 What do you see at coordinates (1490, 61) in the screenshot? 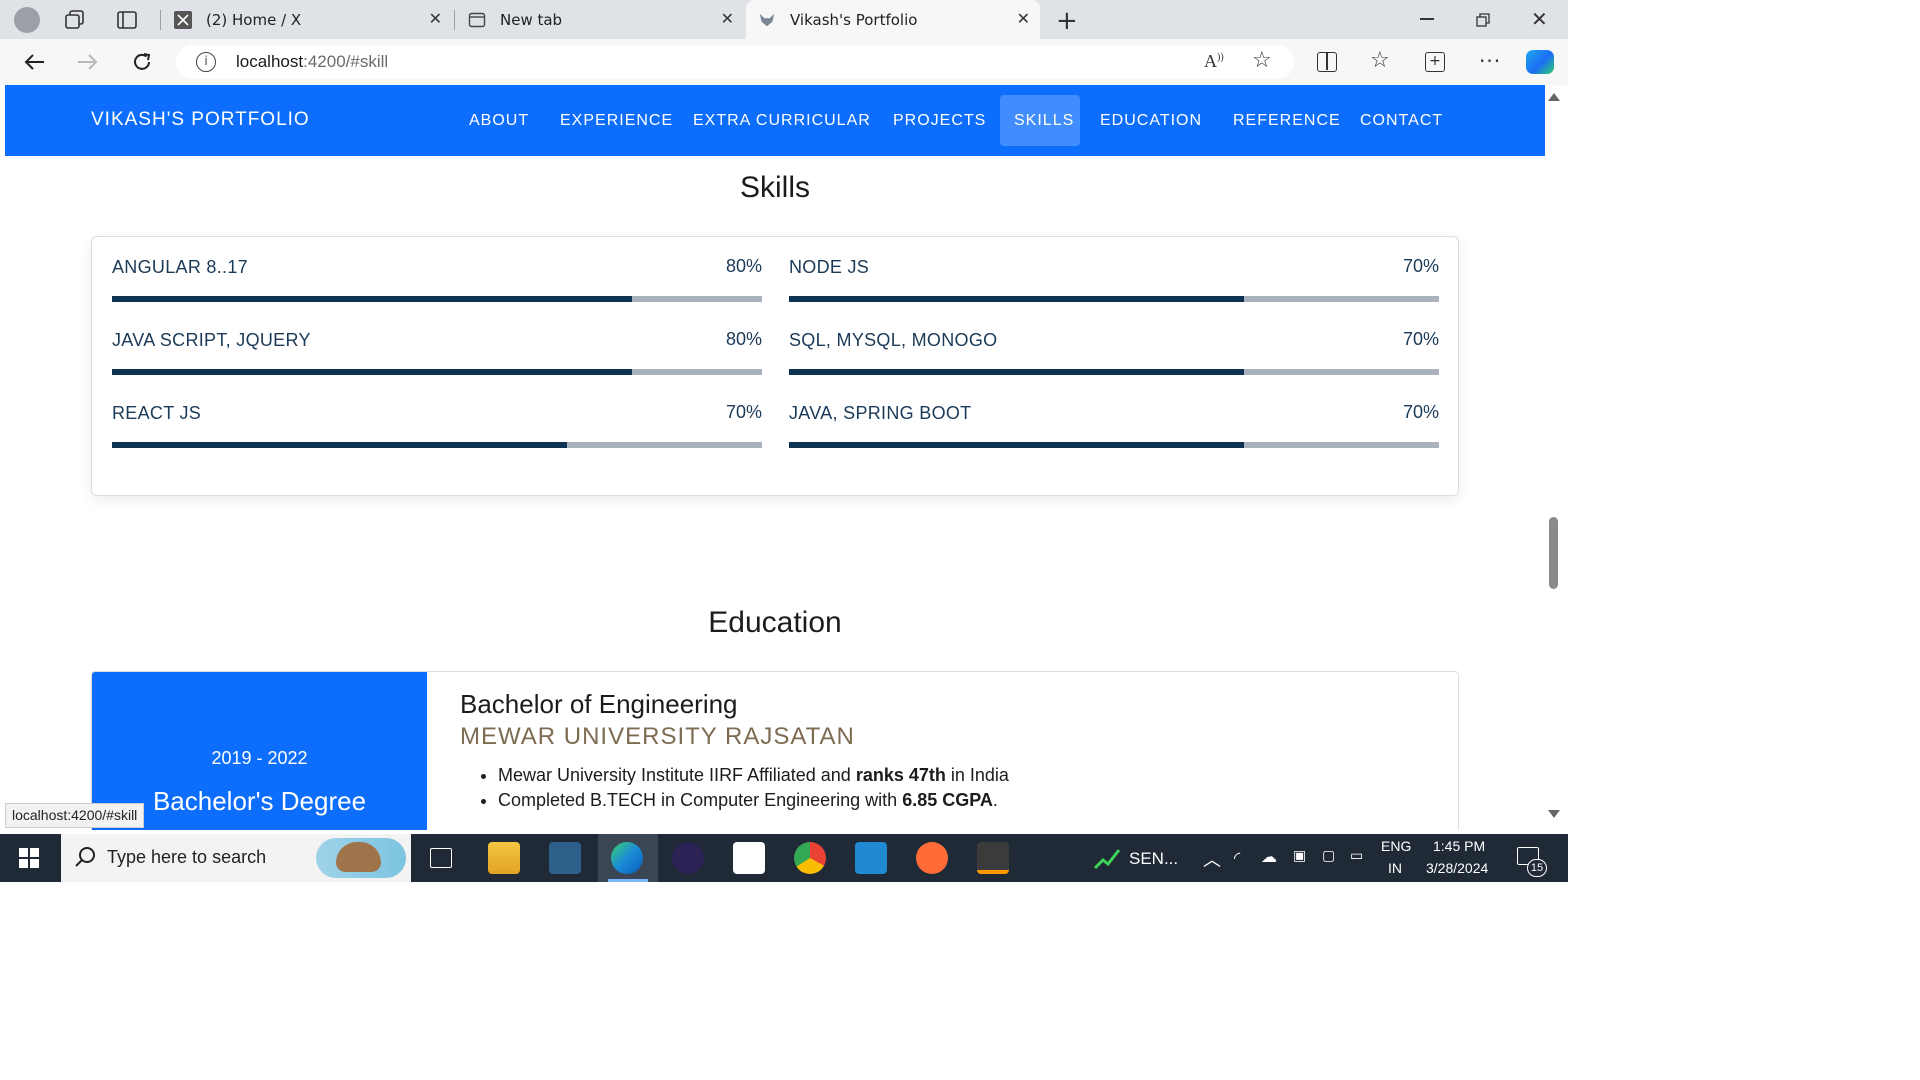
I see `more-options-icon: ···` at bounding box center [1490, 61].